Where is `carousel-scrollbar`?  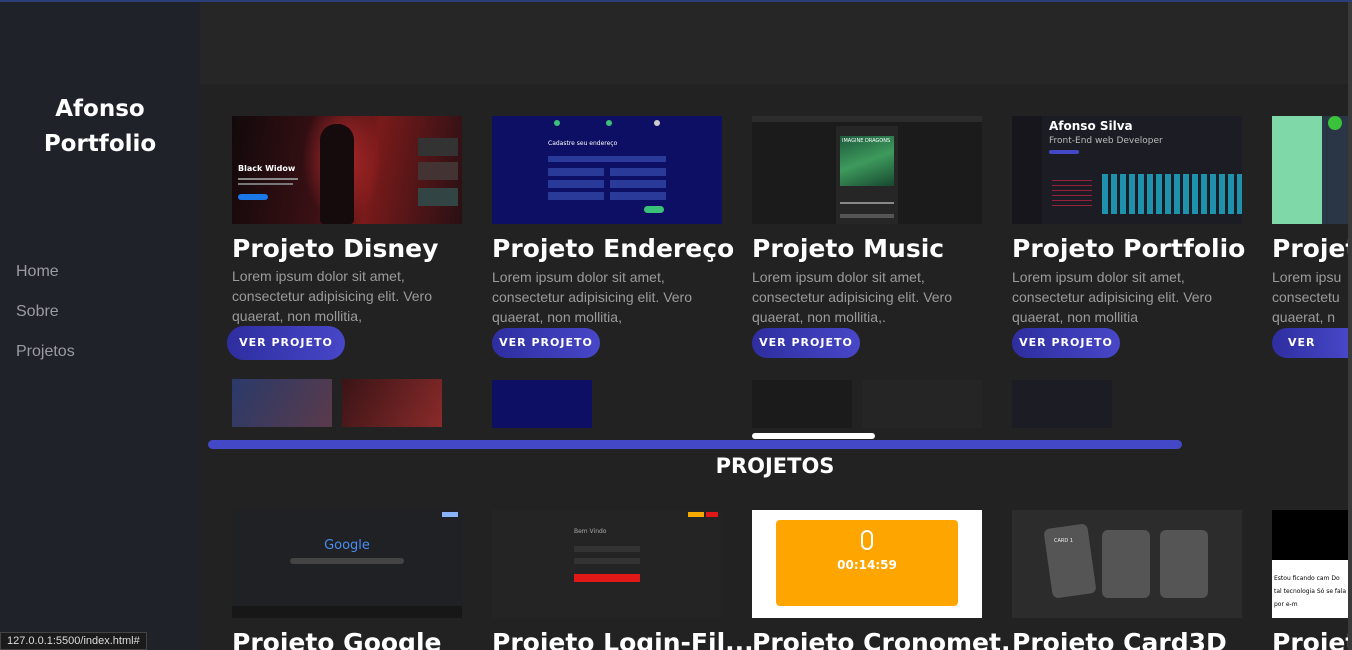 carousel-scrollbar is located at coordinates (695, 444).